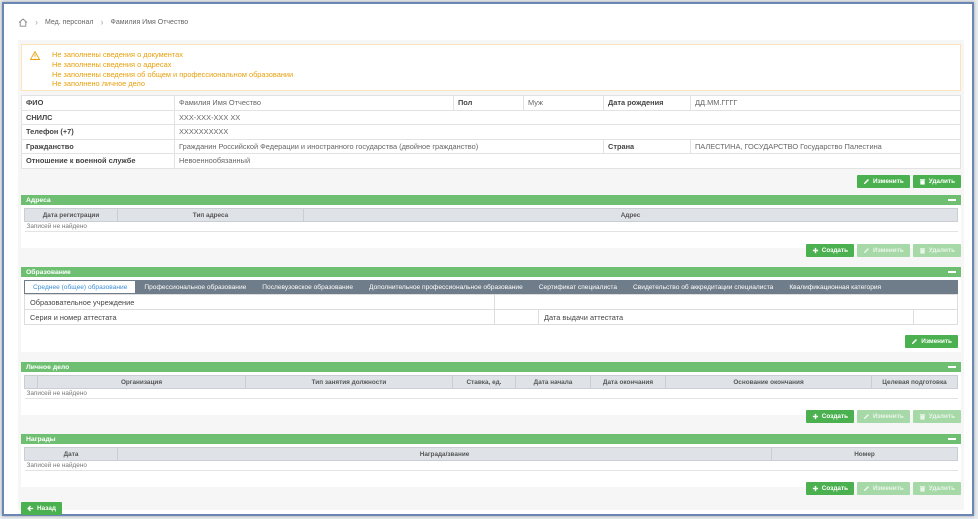  I want to click on column-header: Дата окончания, so click(628, 382).